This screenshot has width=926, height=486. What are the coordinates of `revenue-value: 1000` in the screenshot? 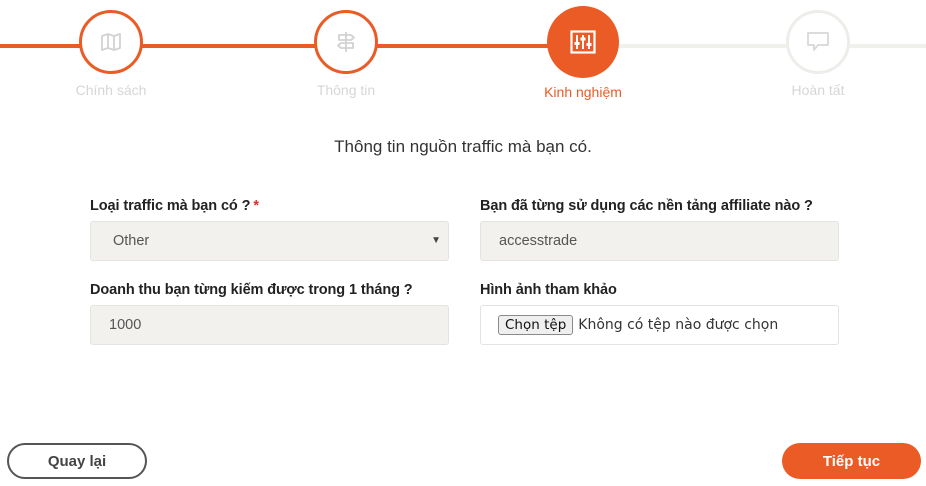 It's located at (125, 325).